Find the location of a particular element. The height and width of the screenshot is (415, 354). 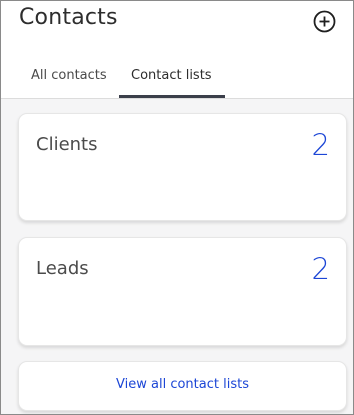

plus-circle-icon is located at coordinates (324, 21).